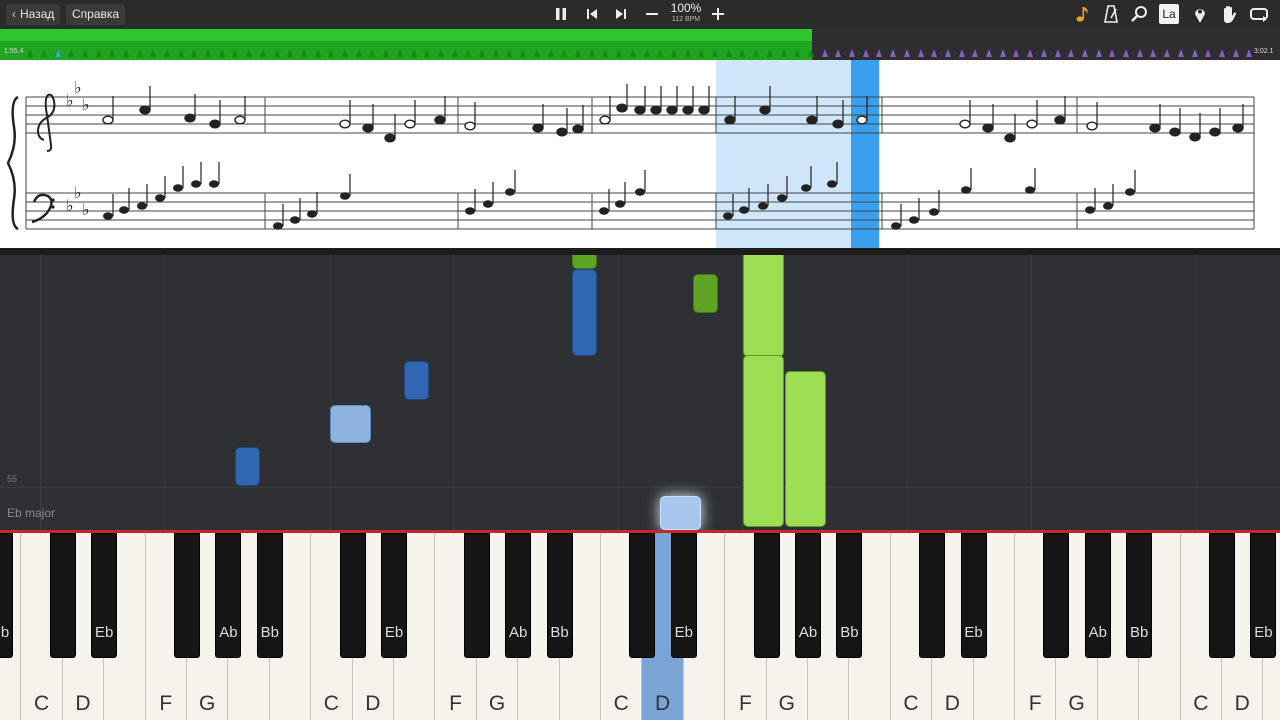 The height and width of the screenshot is (720, 1280). Describe the element at coordinates (808, 632) in the screenshot. I see `black-key-label: Ab` at that location.